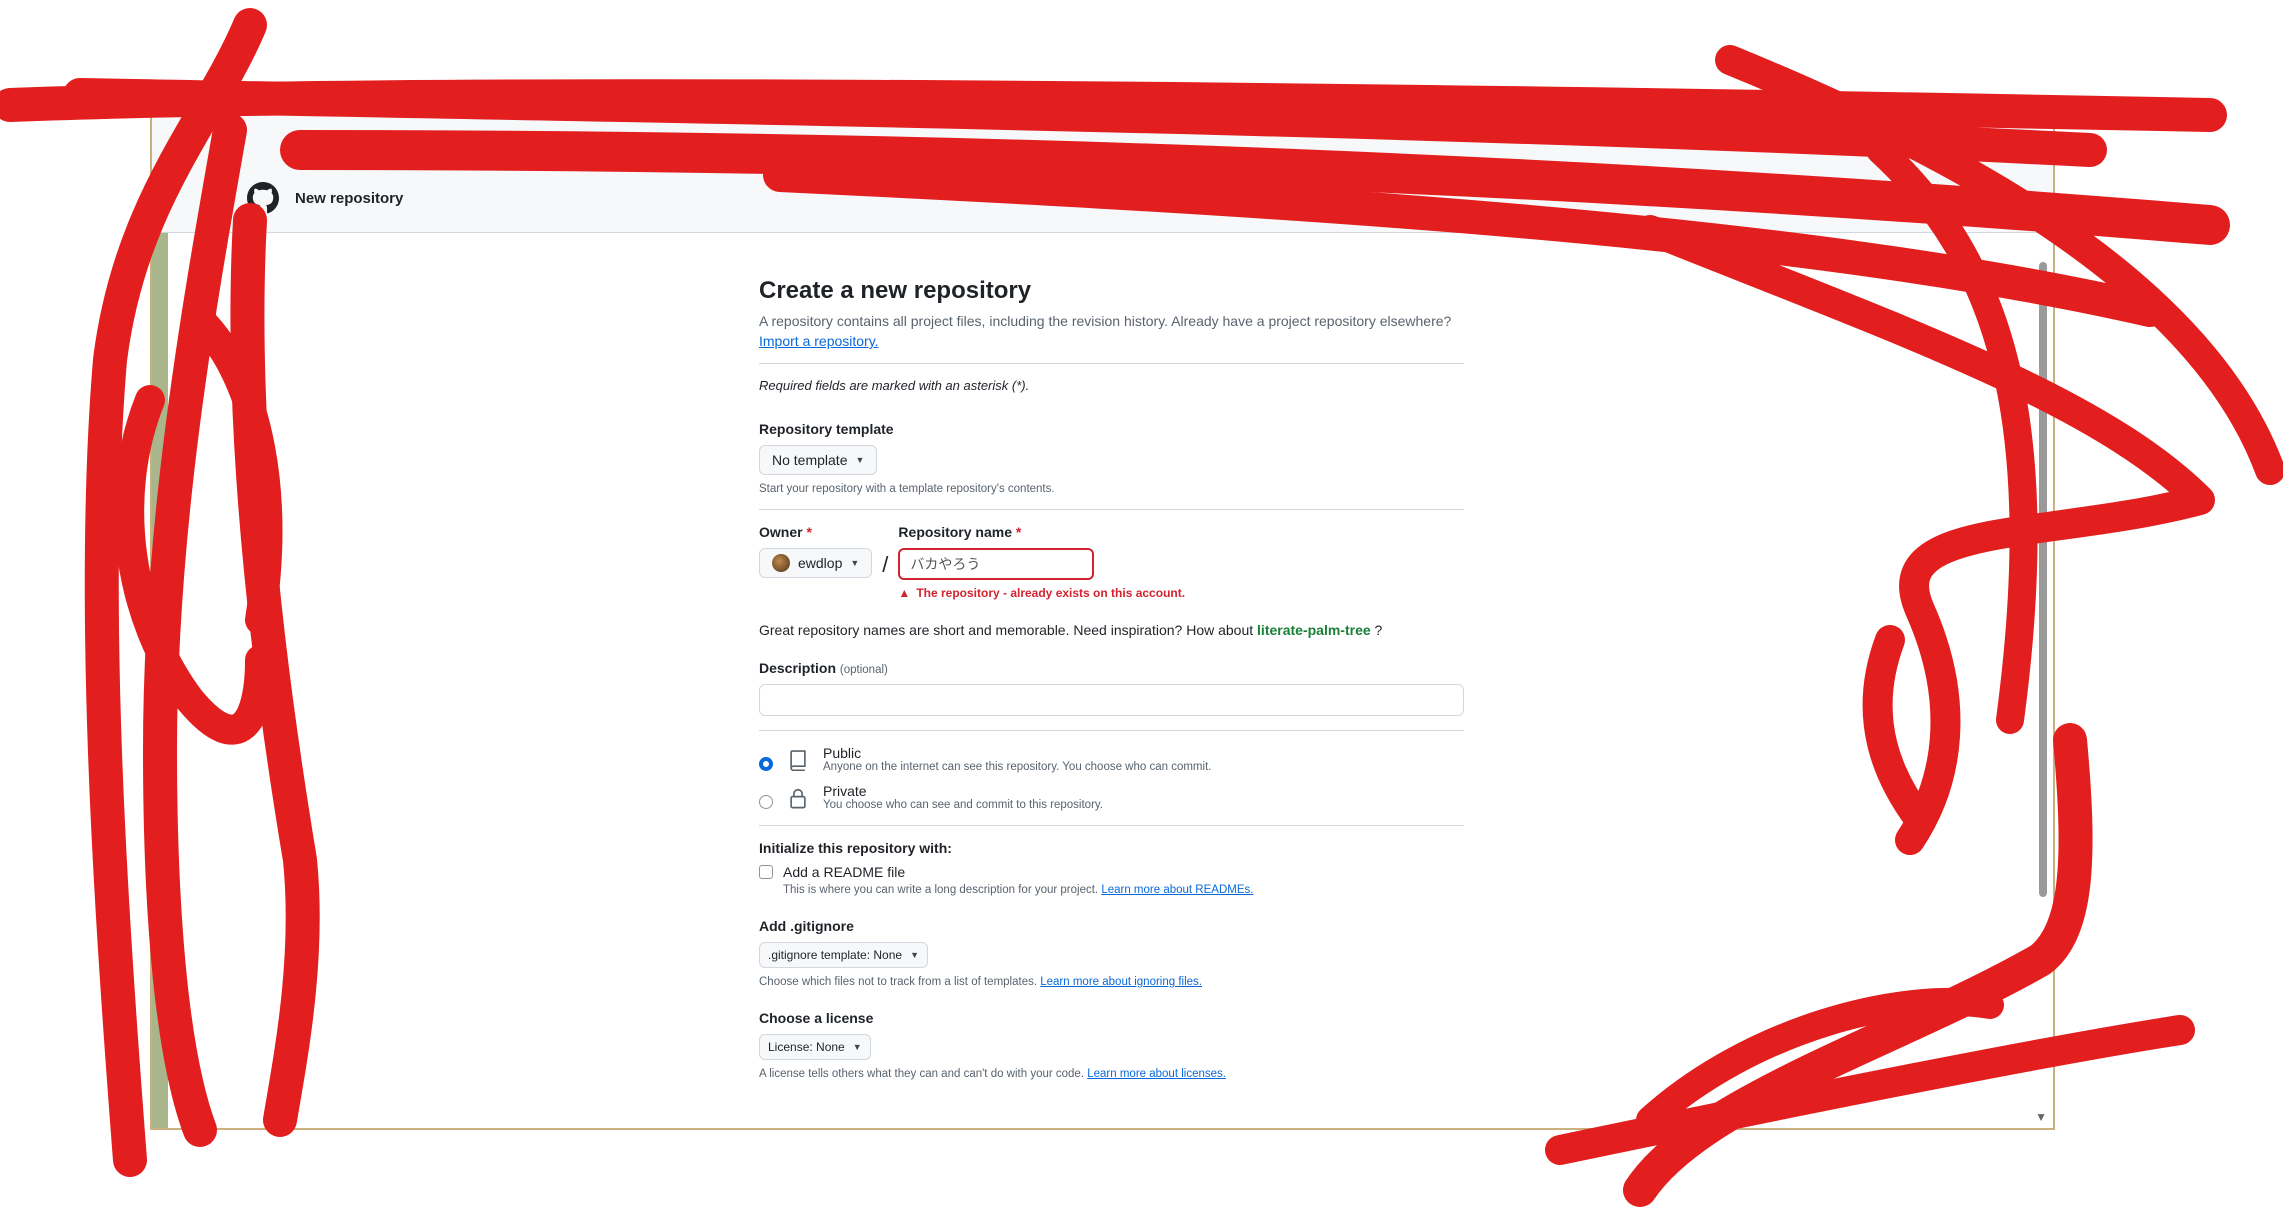 This screenshot has height=1211, width=2283. What do you see at coordinates (844, 955) in the screenshot?
I see `gitignore-dropdown: .gitignore template: None ▼` at bounding box center [844, 955].